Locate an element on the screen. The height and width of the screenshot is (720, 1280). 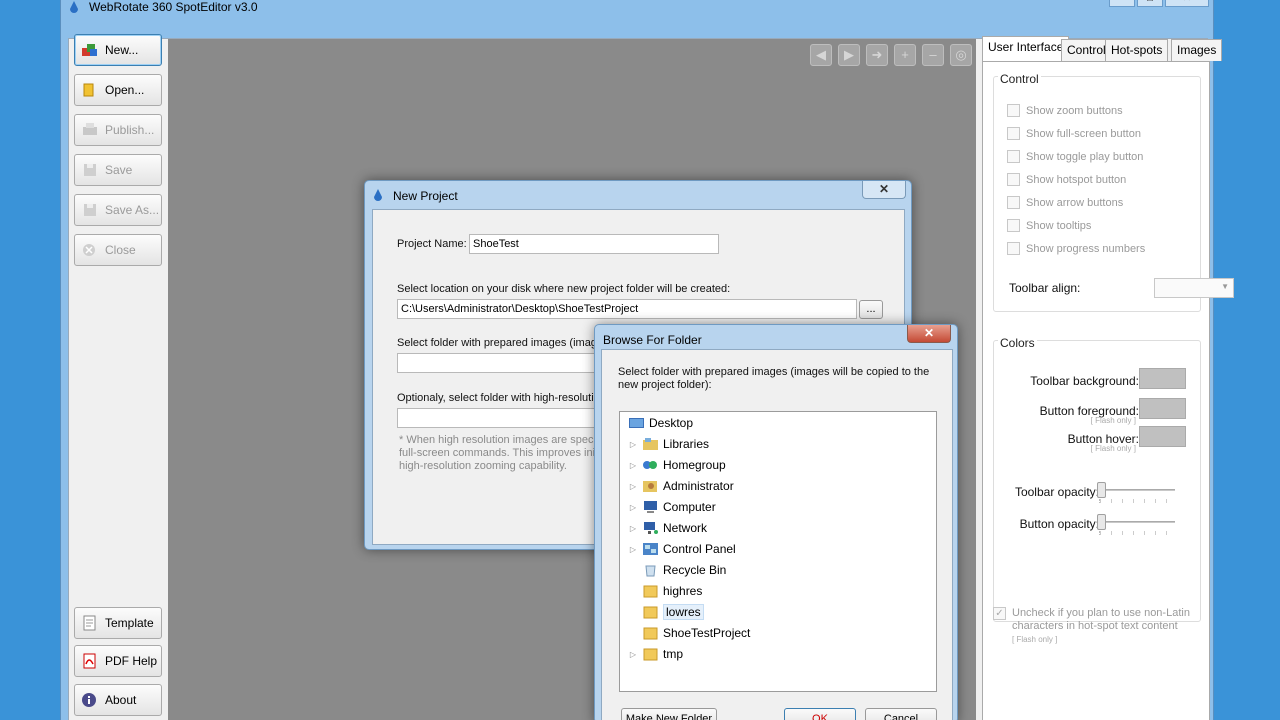
tree-item-control-panel: ▷ Control Panel is located at coordinates (682, 549).